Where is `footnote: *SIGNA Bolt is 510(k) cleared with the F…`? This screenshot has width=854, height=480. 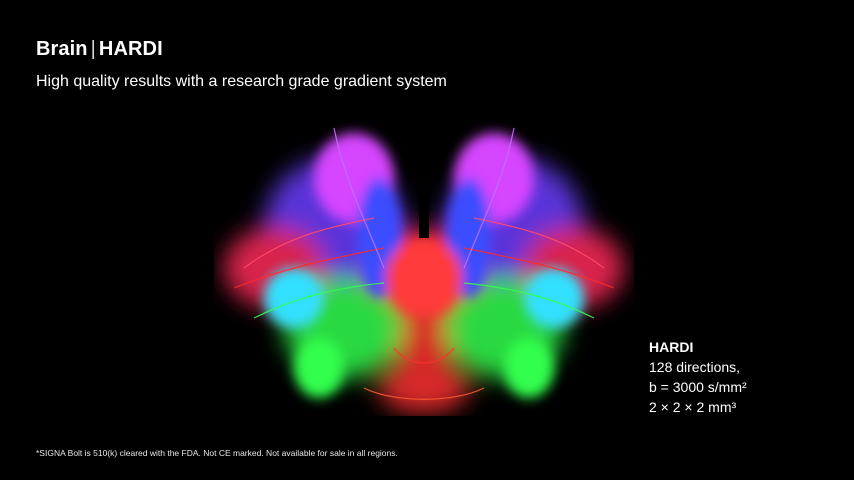 footnote: *SIGNA Bolt is 510(k) cleared with the F… is located at coordinates (217, 453).